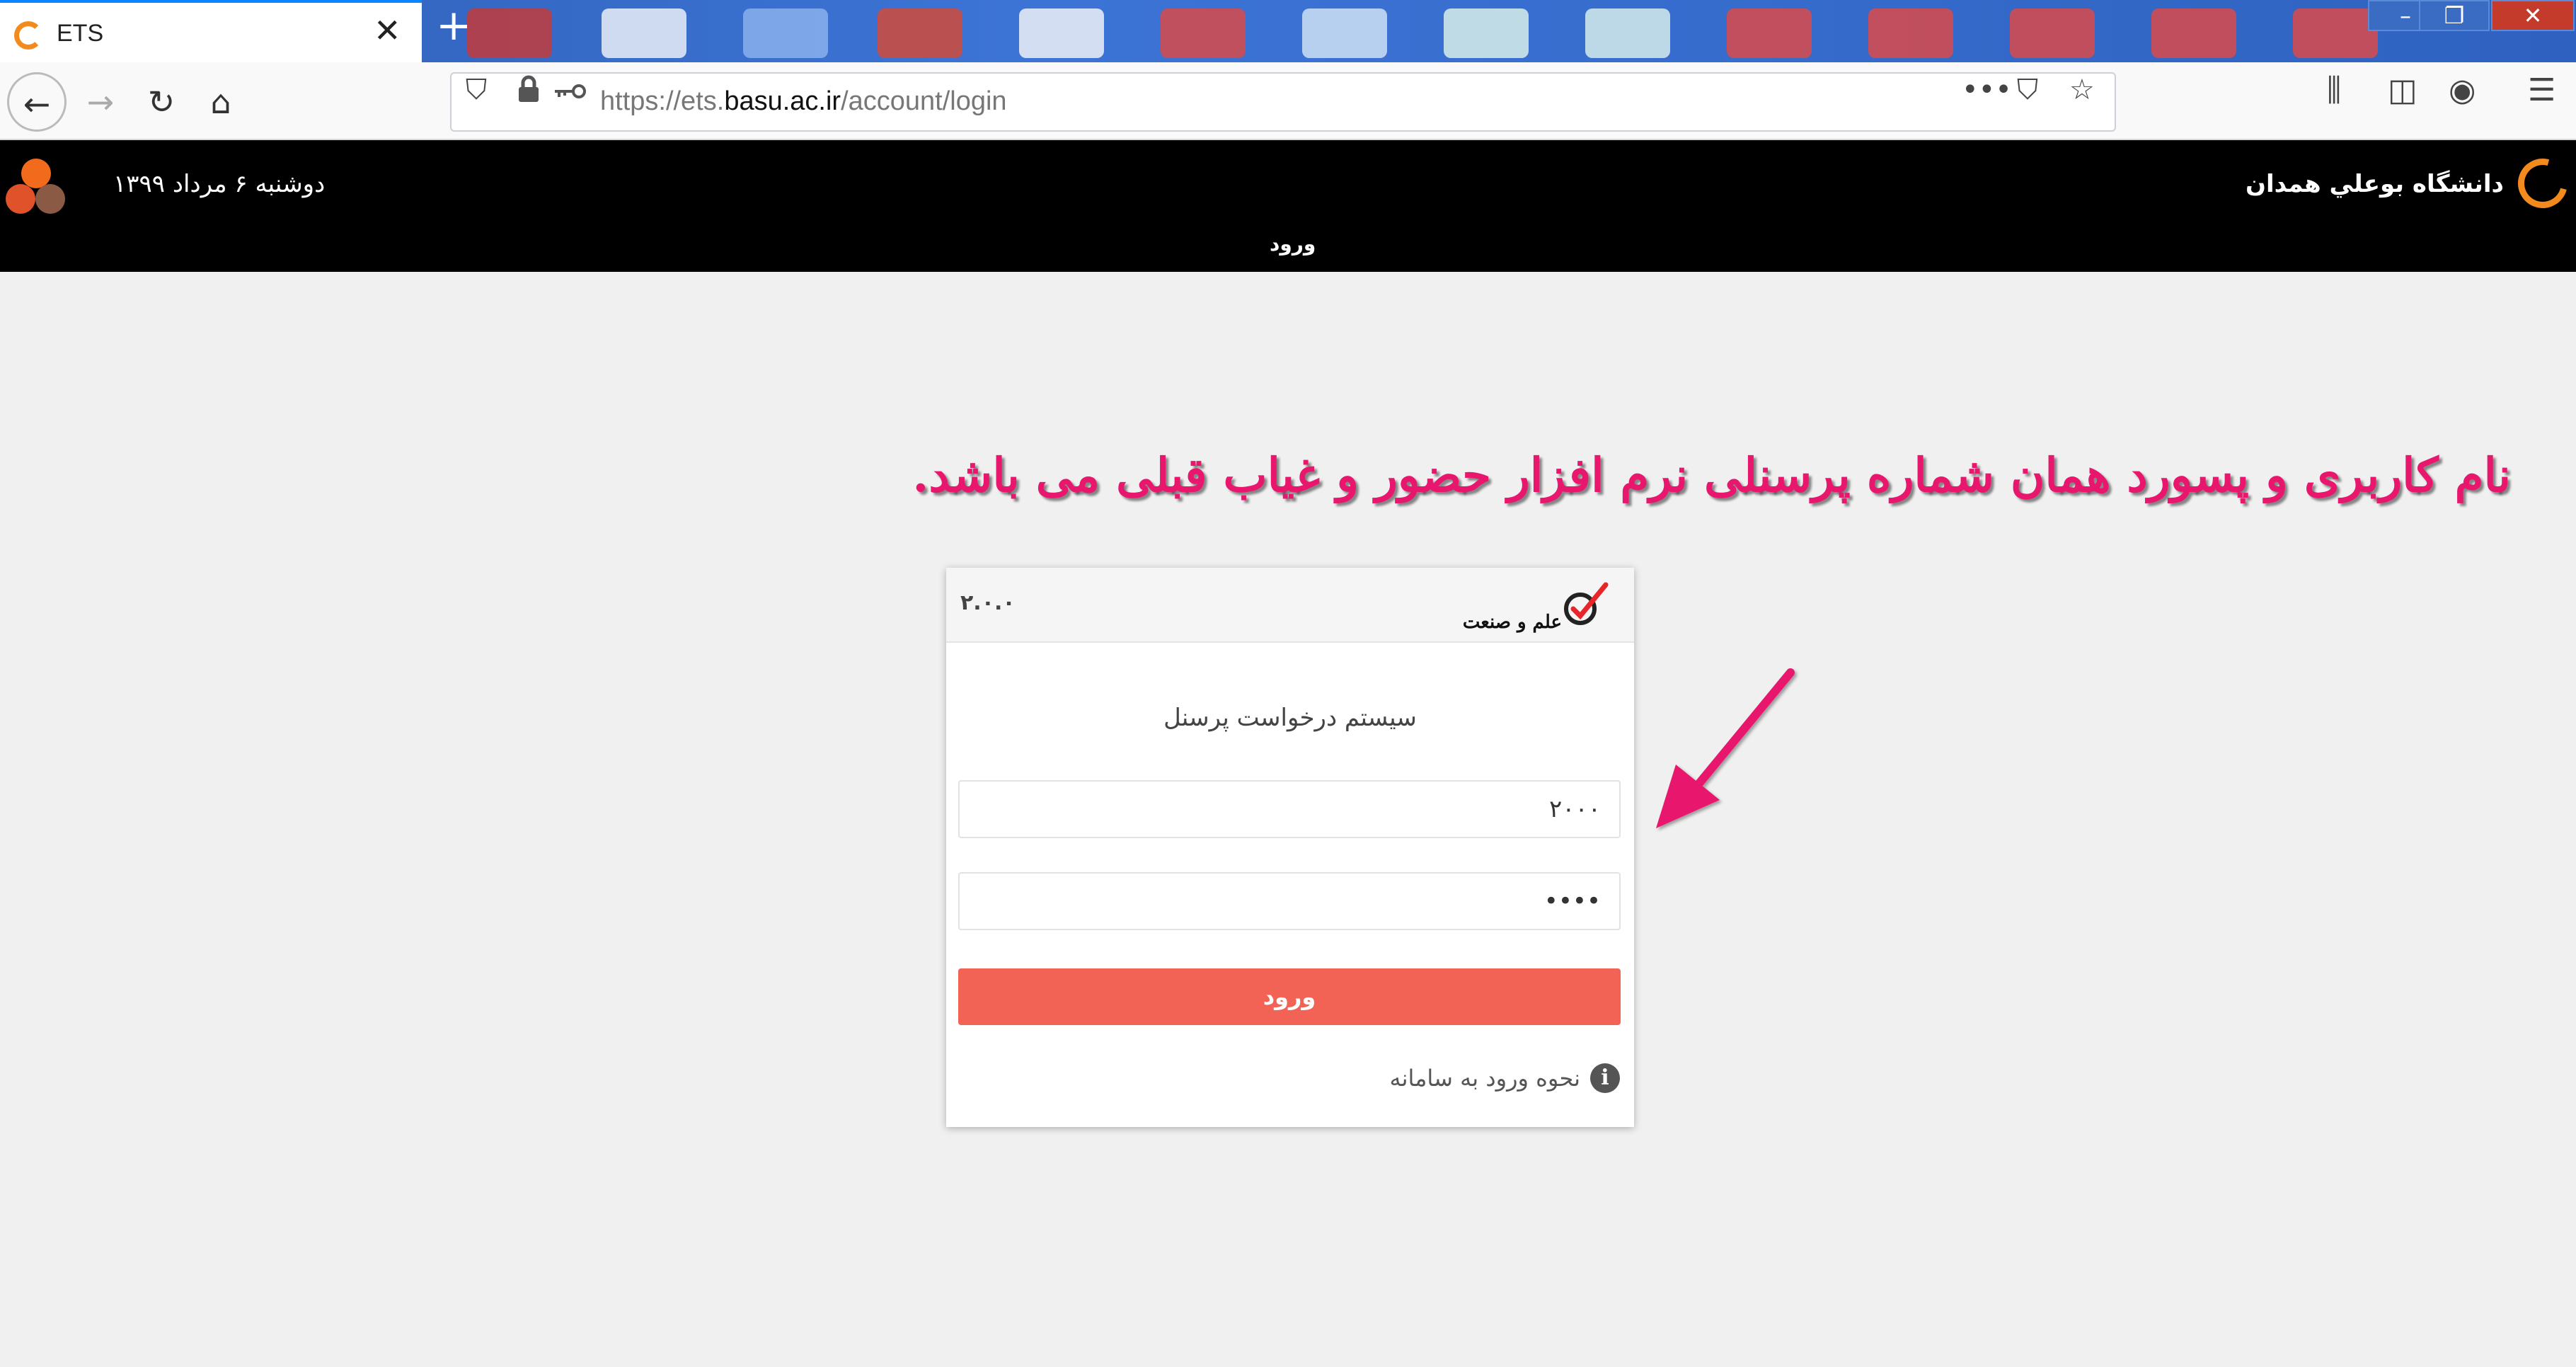  What do you see at coordinates (2375, 184) in the screenshot?
I see `university-name: دانشگاه بوعلي همدان` at bounding box center [2375, 184].